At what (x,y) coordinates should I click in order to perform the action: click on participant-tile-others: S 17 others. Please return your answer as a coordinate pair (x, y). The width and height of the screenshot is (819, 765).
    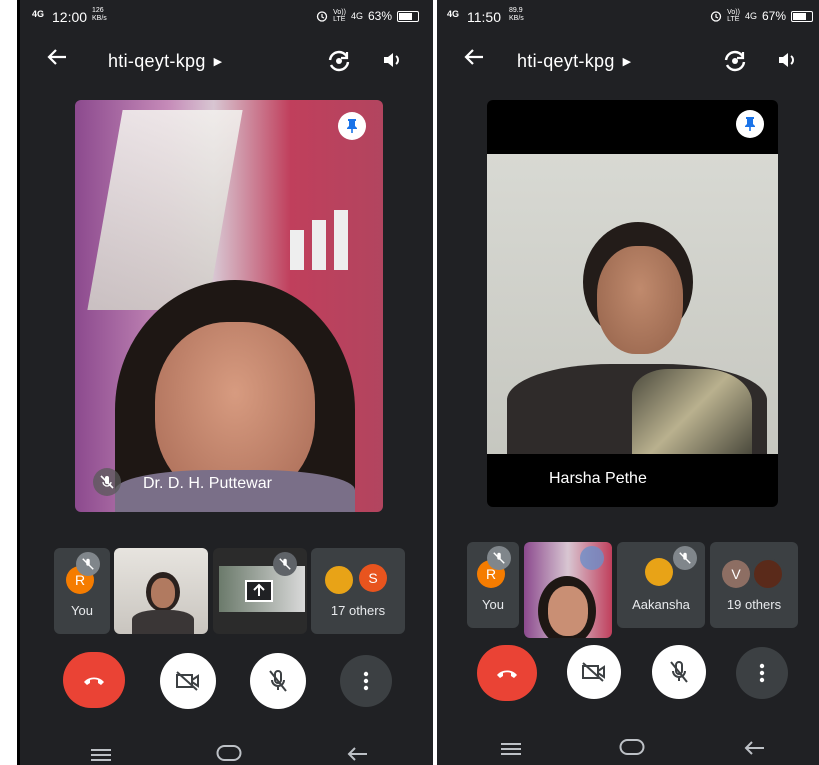
    Looking at the image, I should click on (358, 591).